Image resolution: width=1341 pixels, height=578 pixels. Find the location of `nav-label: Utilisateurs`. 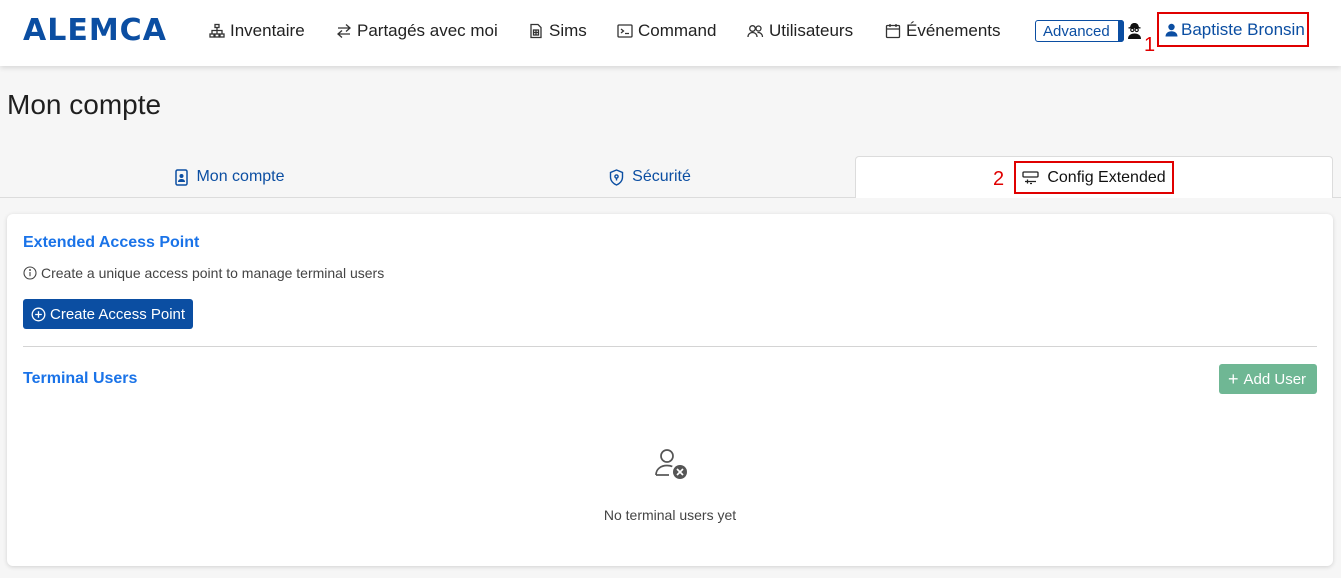

nav-label: Utilisateurs is located at coordinates (811, 30).